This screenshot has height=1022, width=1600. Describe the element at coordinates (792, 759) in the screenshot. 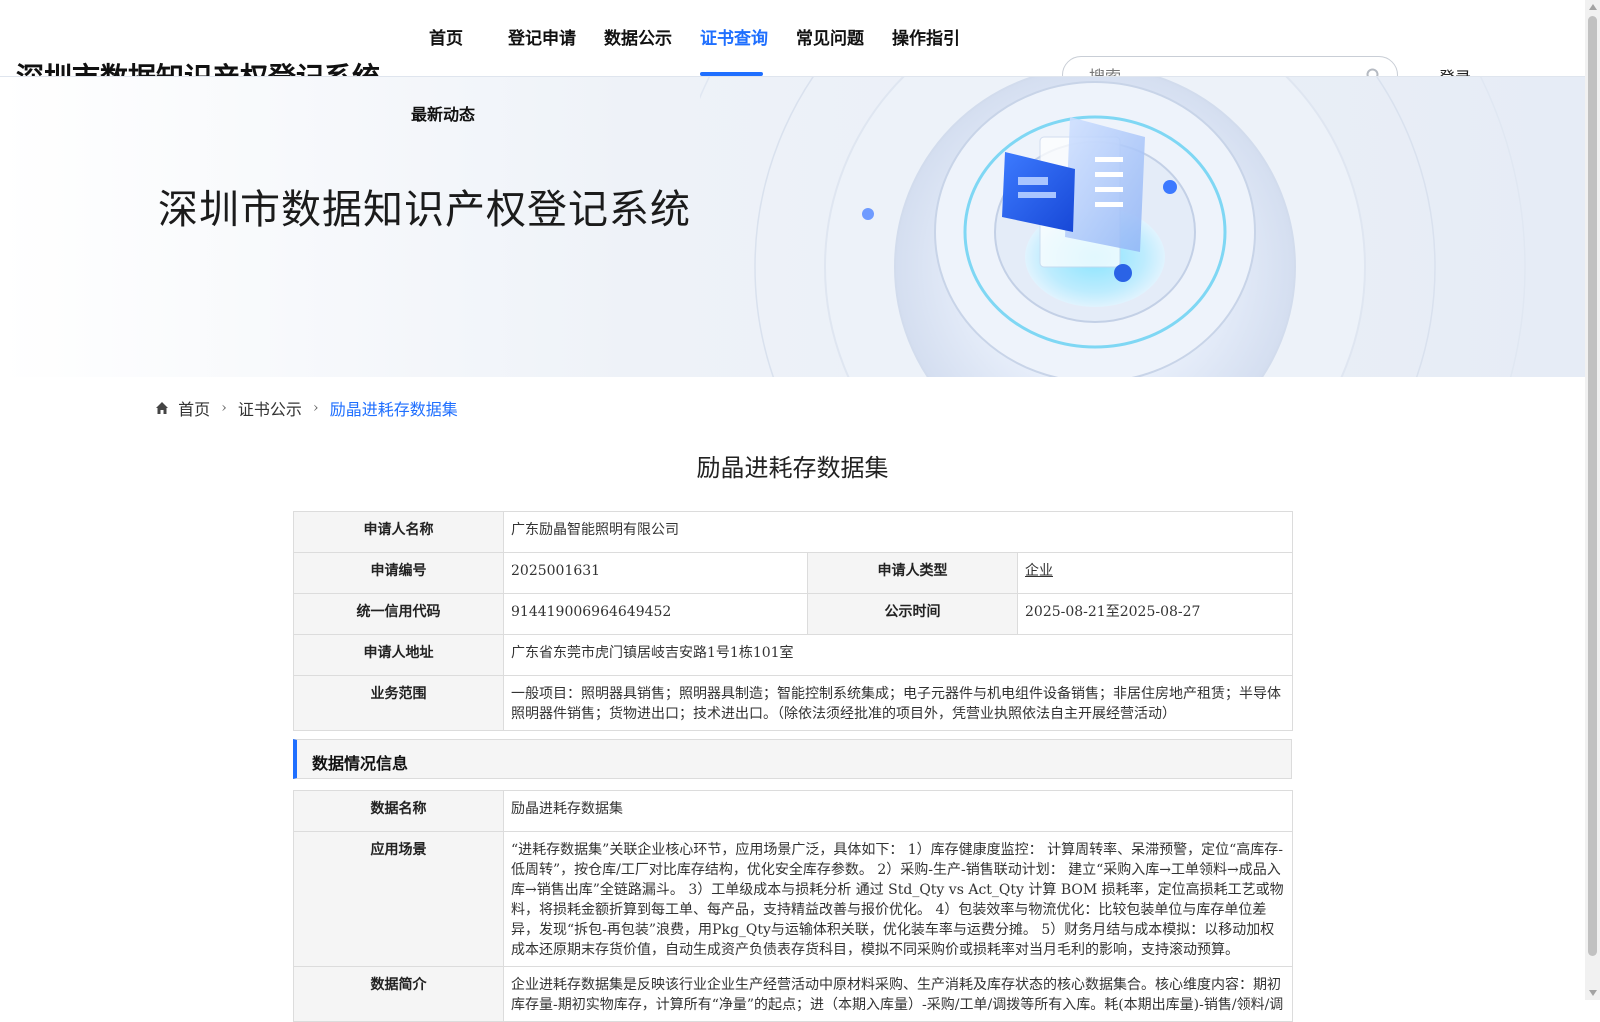

I see `data-section-header: 数据情况信息` at that location.